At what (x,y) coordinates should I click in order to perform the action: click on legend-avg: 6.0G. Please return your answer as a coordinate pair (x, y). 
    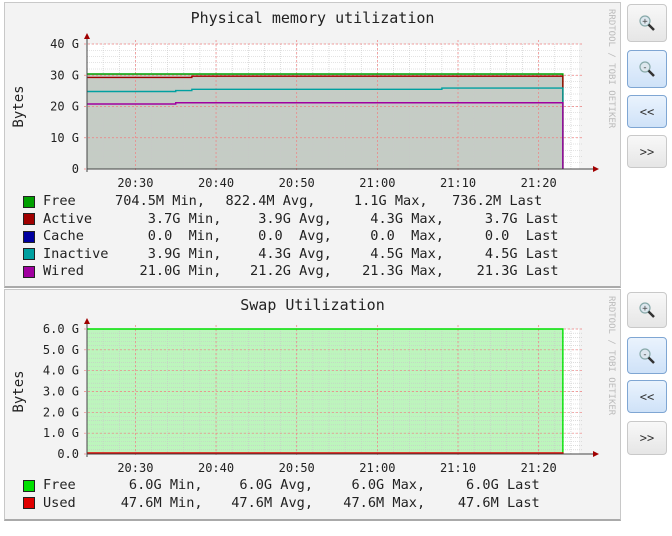
    Looking at the image, I should click on (256, 485).